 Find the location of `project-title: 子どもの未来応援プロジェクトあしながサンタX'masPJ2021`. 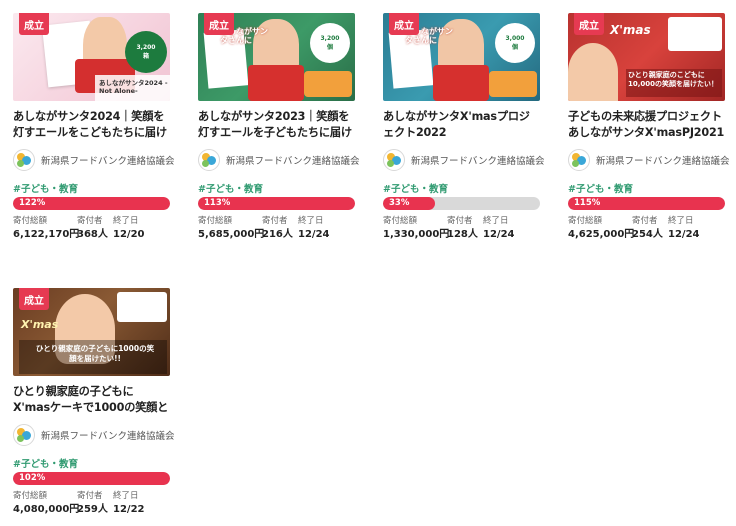

project-title: 子どもの未来応援プロジェクトあしながサンタX'masPJ2021 is located at coordinates (646, 125).